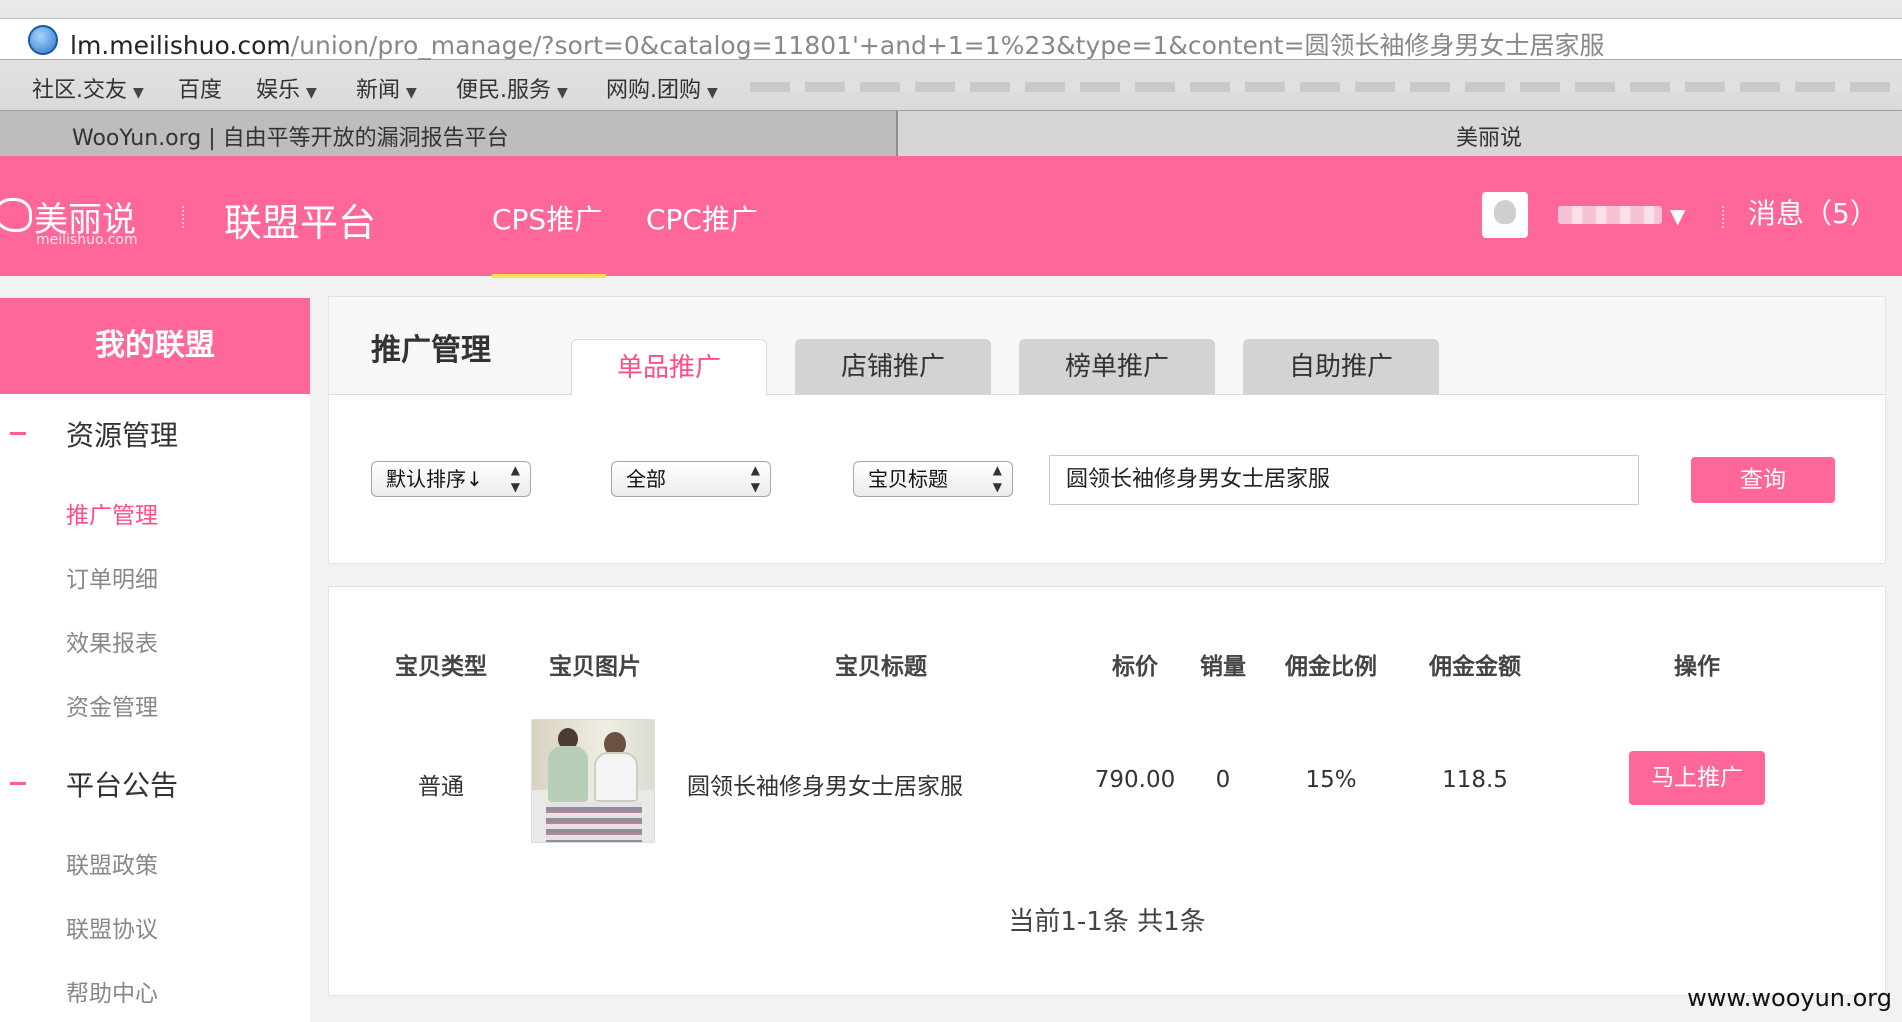 The image size is (1902, 1022). What do you see at coordinates (112, 577) in the screenshot?
I see `sidebar-item-order-detail: 订单明细` at bounding box center [112, 577].